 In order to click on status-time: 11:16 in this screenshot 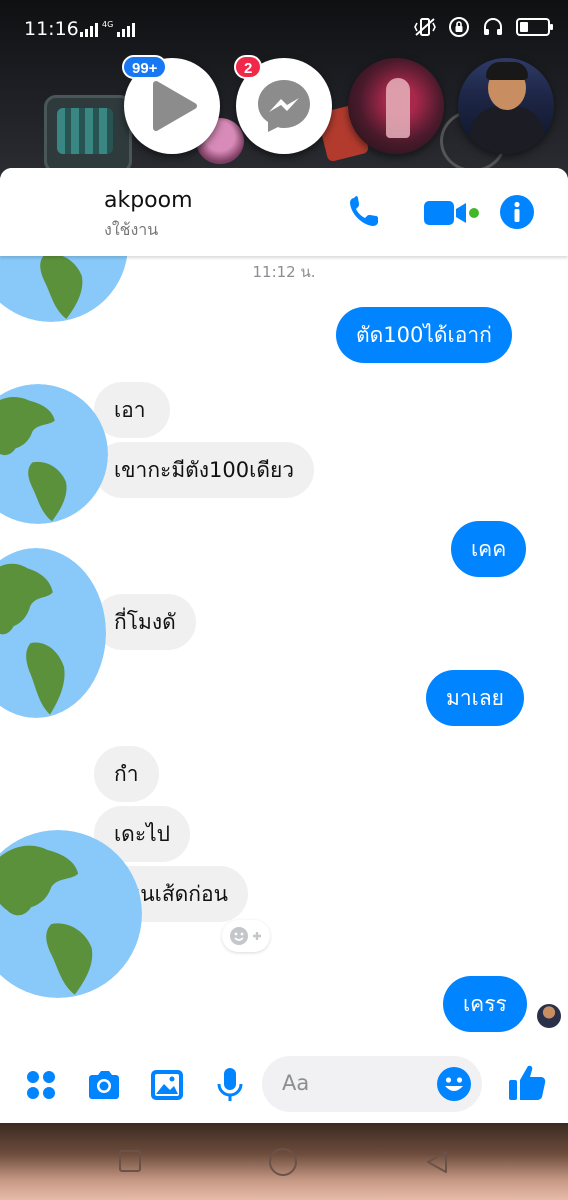, I will do `click(51, 29)`.